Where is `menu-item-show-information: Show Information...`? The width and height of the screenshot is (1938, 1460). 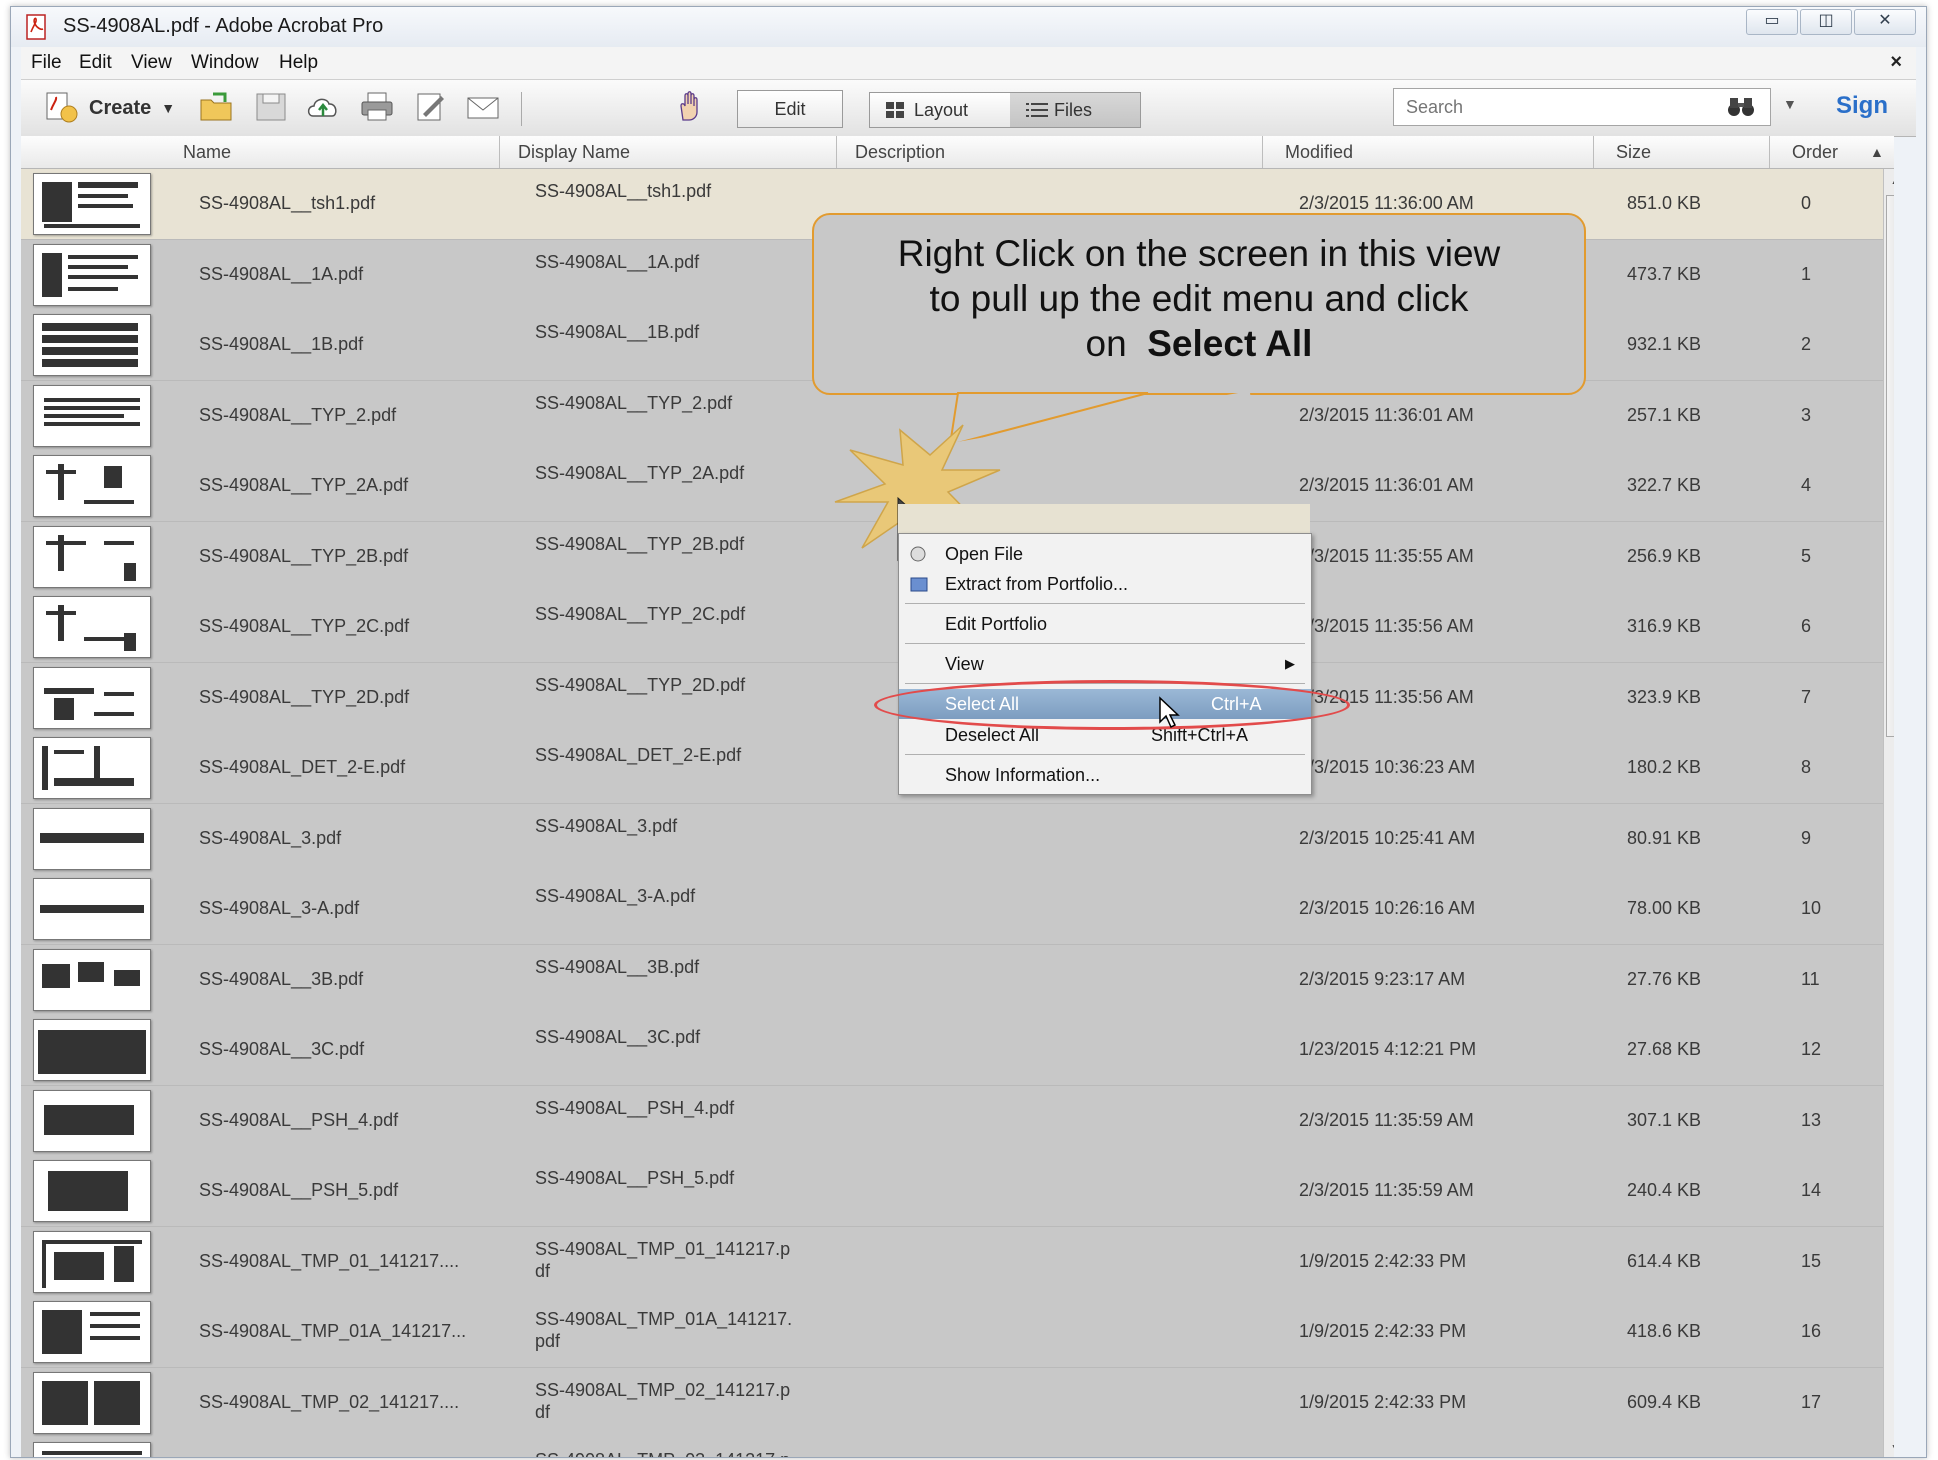 menu-item-show-information: Show Information... is located at coordinates (1105, 775).